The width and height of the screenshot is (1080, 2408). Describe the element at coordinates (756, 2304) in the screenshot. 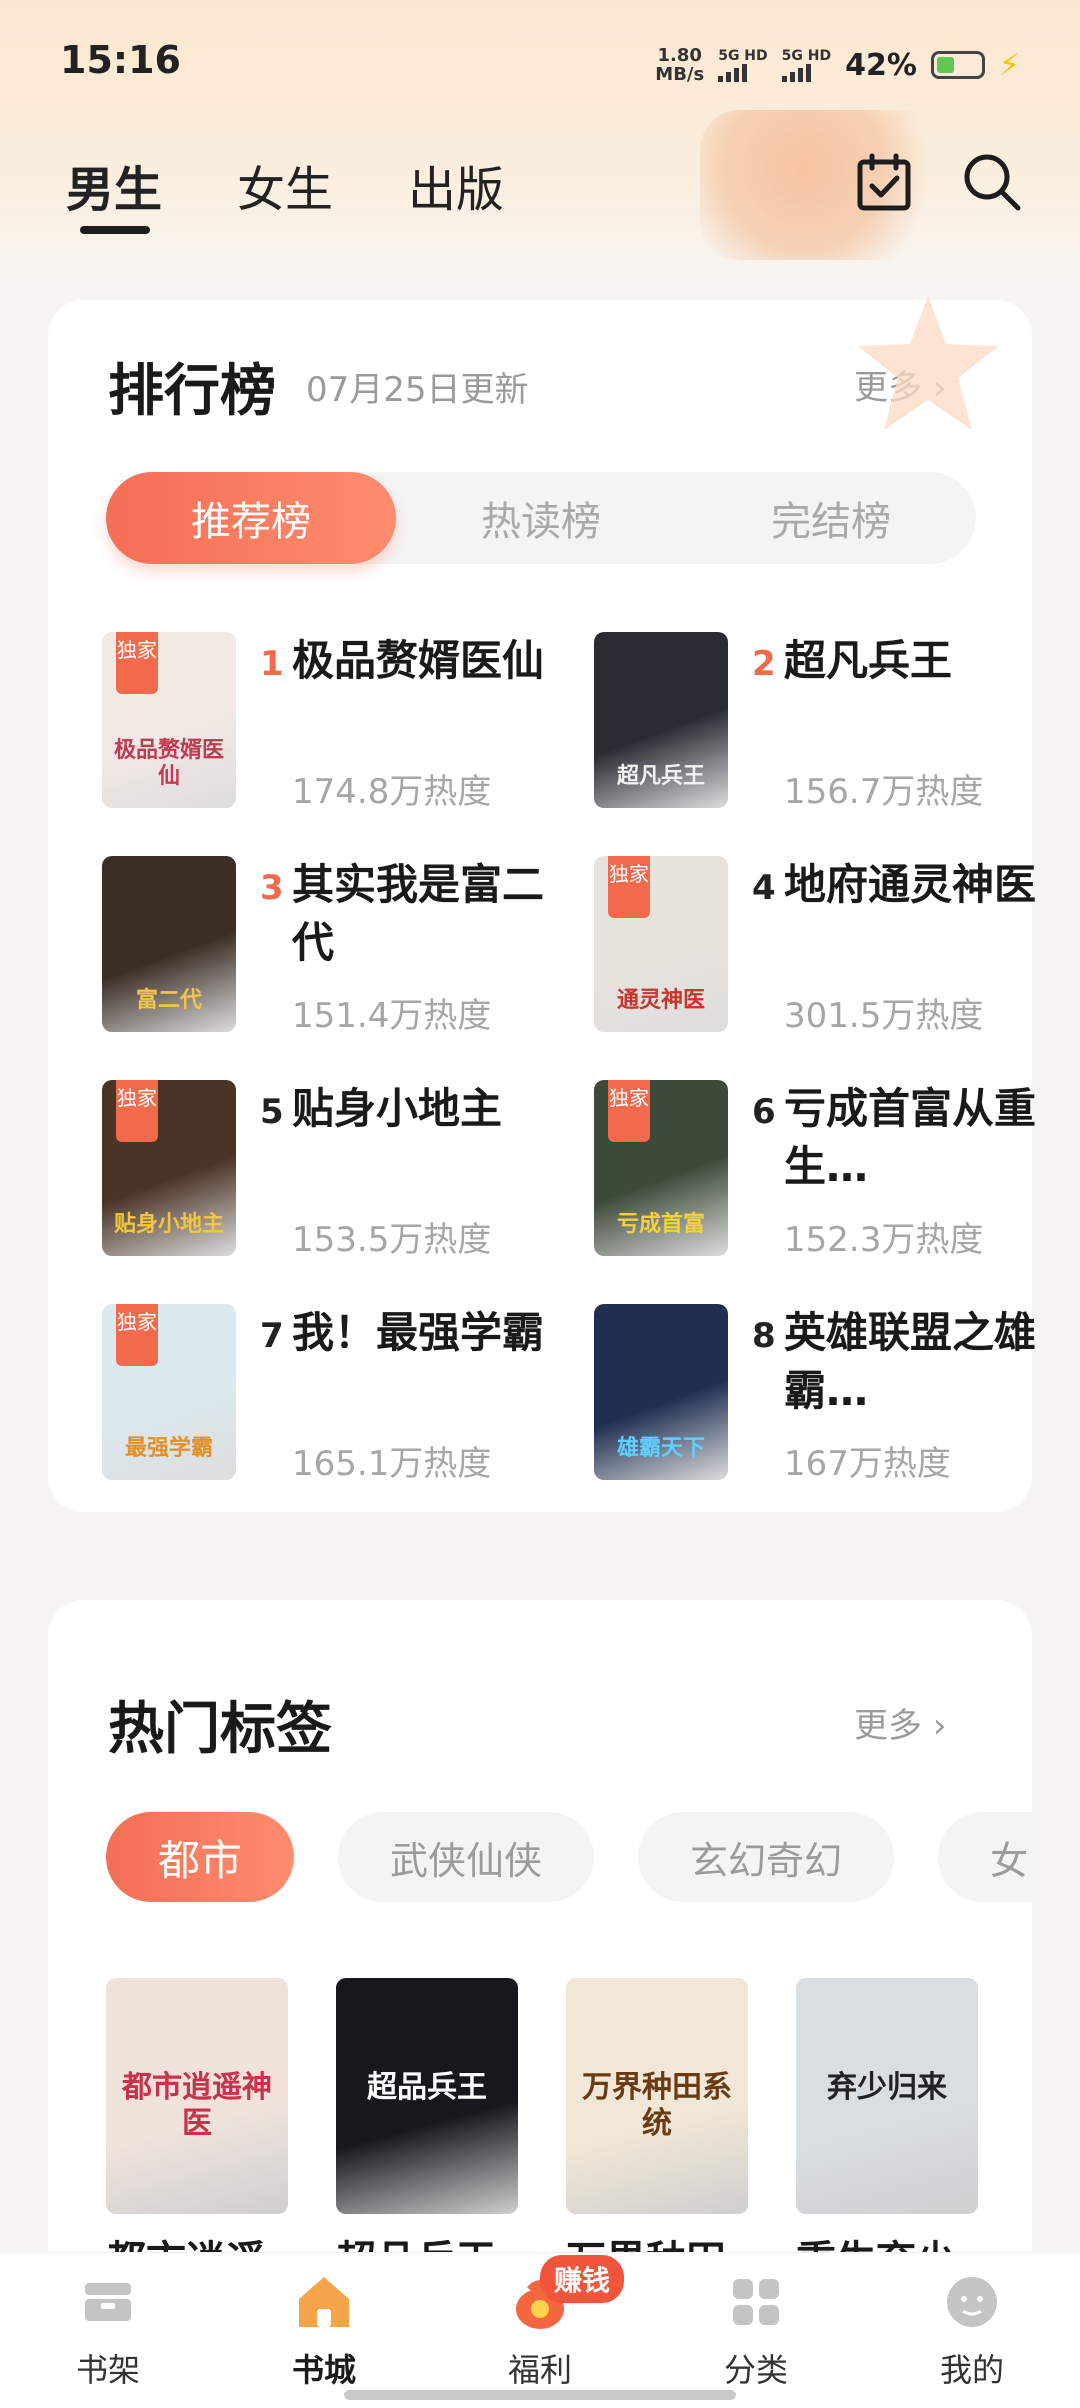

I see `category-grid-icon` at that location.